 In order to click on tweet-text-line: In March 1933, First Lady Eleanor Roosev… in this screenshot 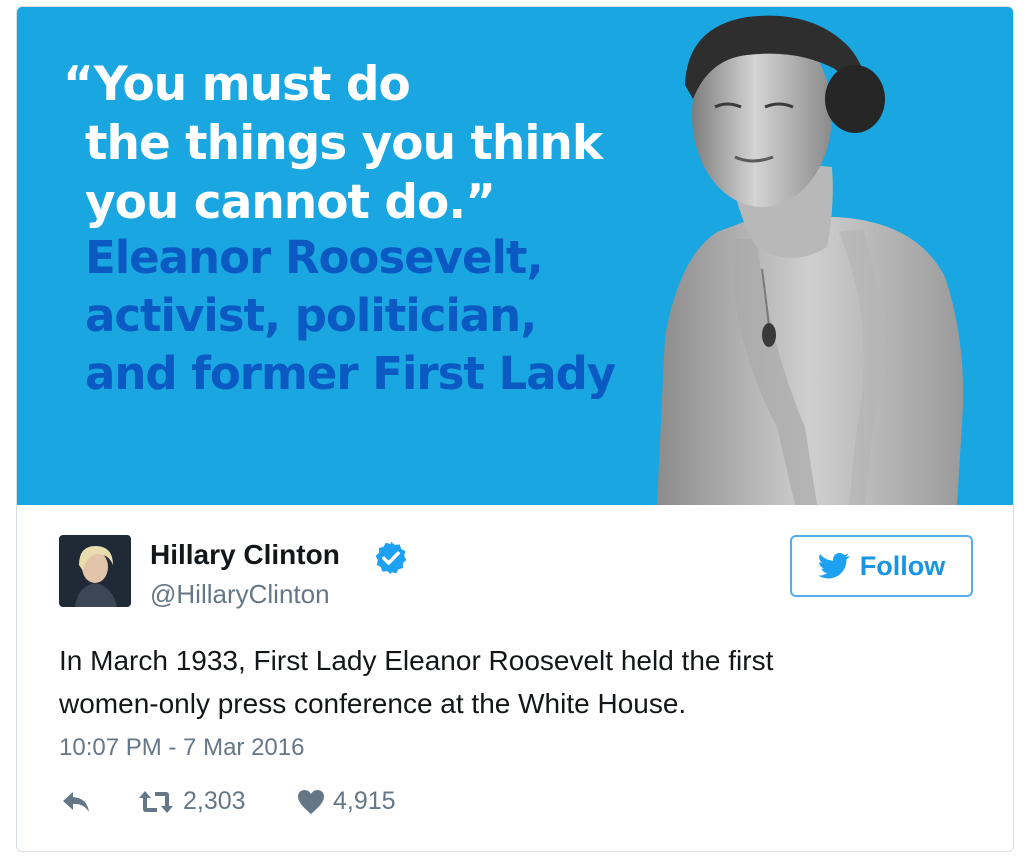, I will do `click(416, 660)`.